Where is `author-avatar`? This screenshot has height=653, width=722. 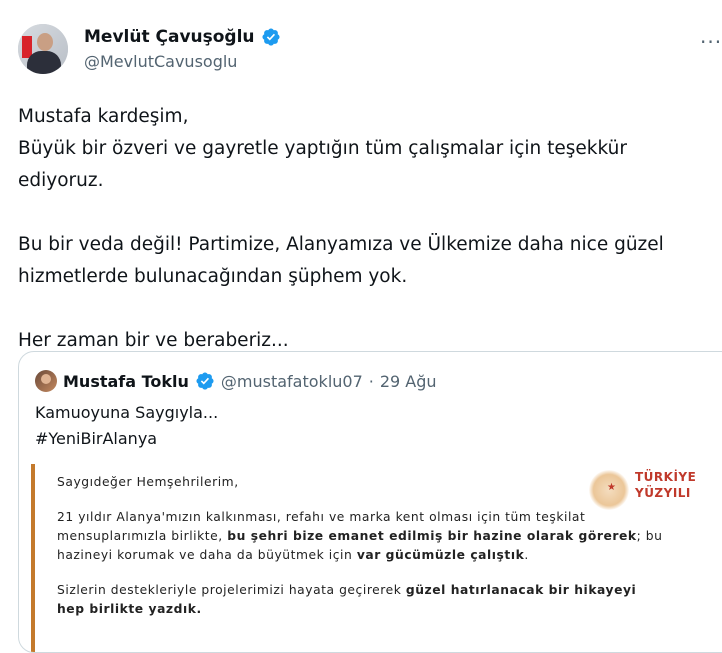
author-avatar is located at coordinates (43, 49).